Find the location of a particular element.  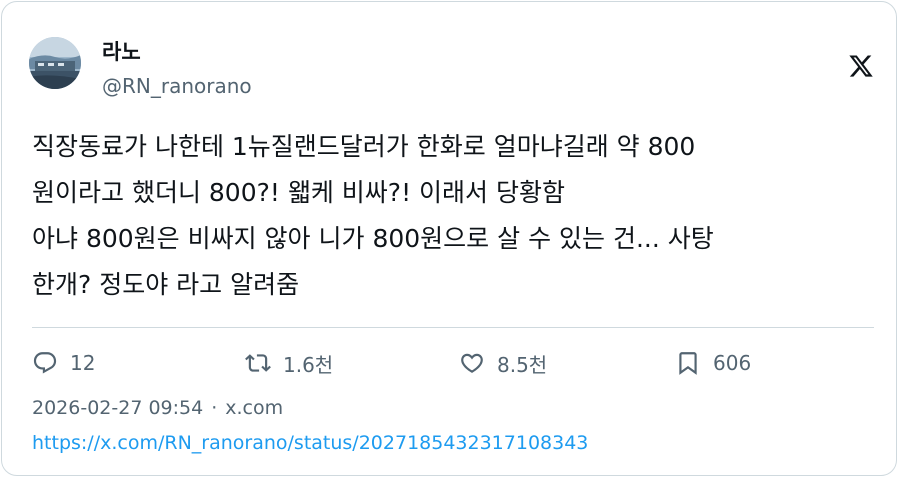

retweet-count: 1.6천 is located at coordinates (308, 364).